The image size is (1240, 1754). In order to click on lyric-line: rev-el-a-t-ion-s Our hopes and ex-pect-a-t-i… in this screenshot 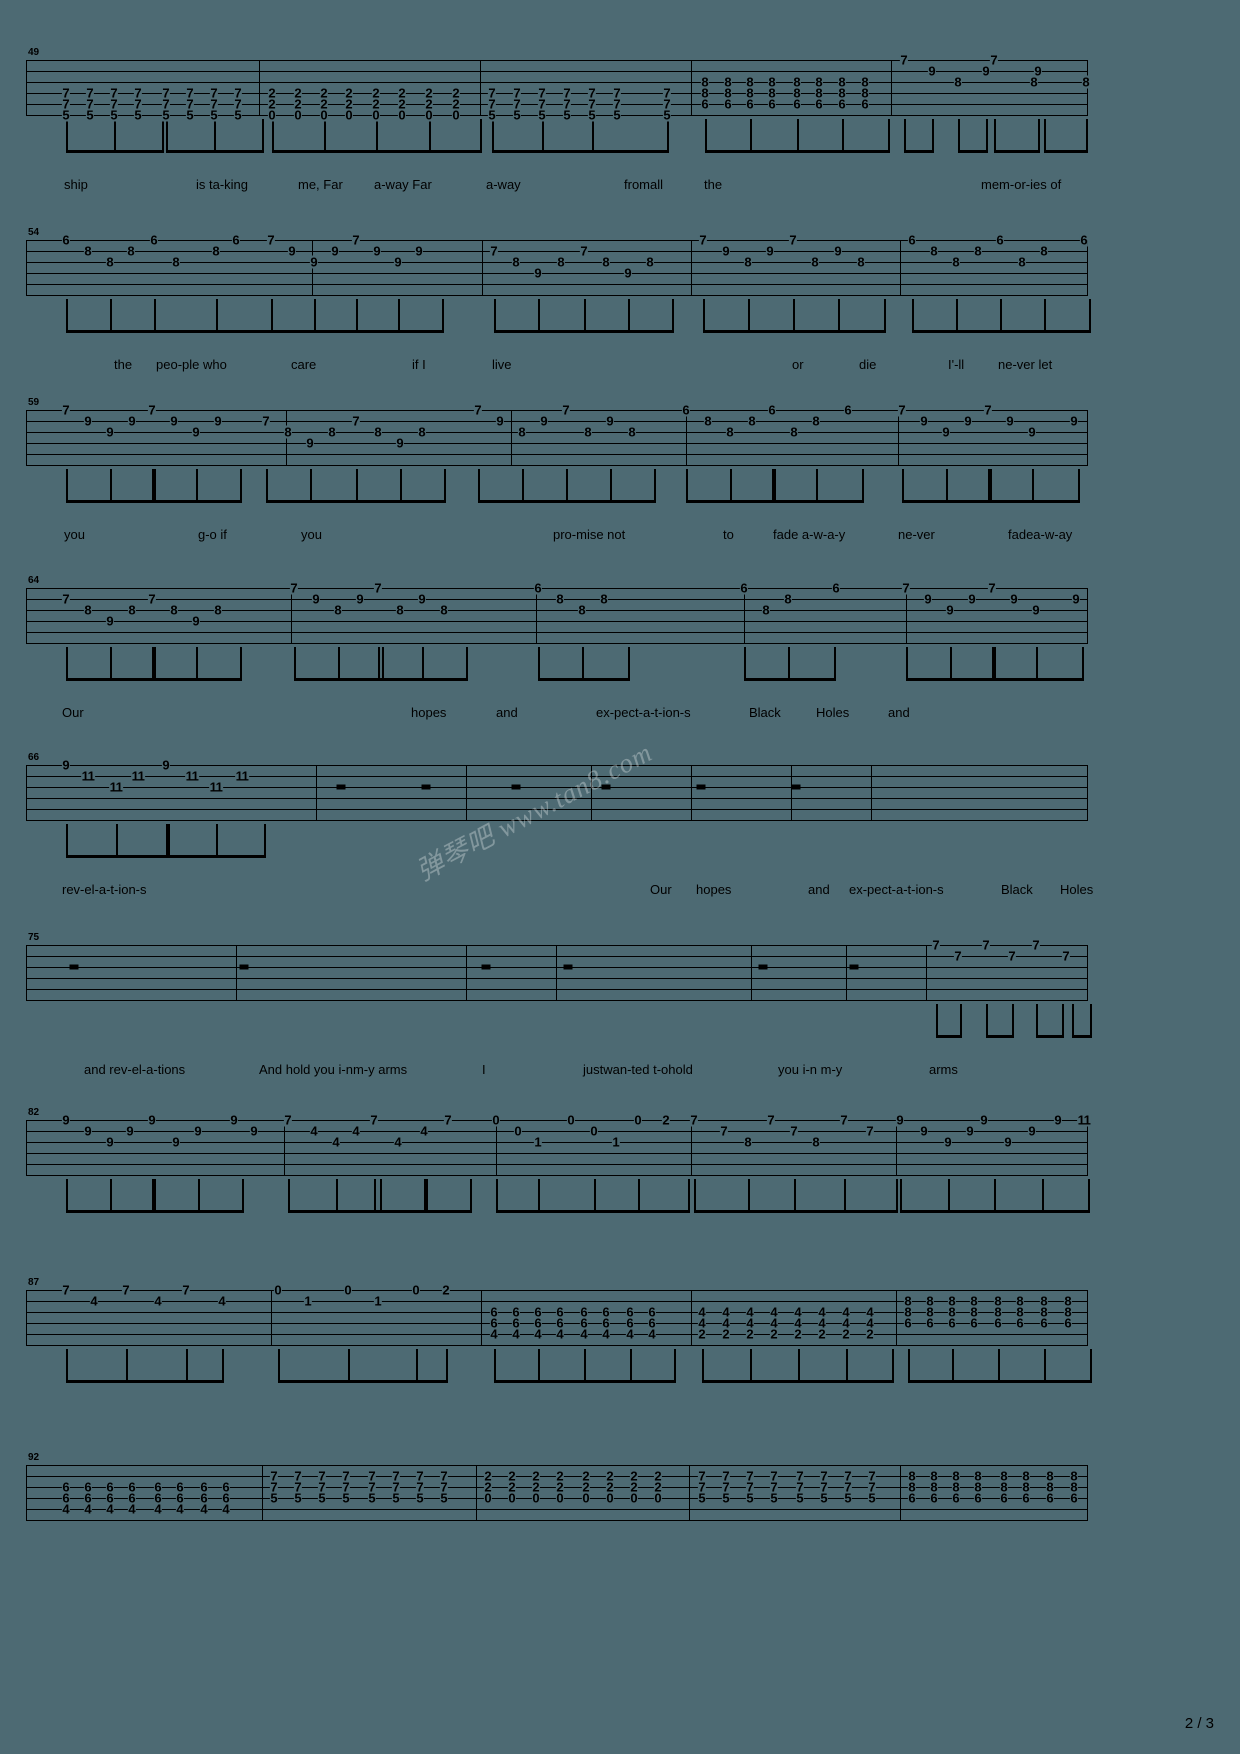, I will do `click(620, 892)`.